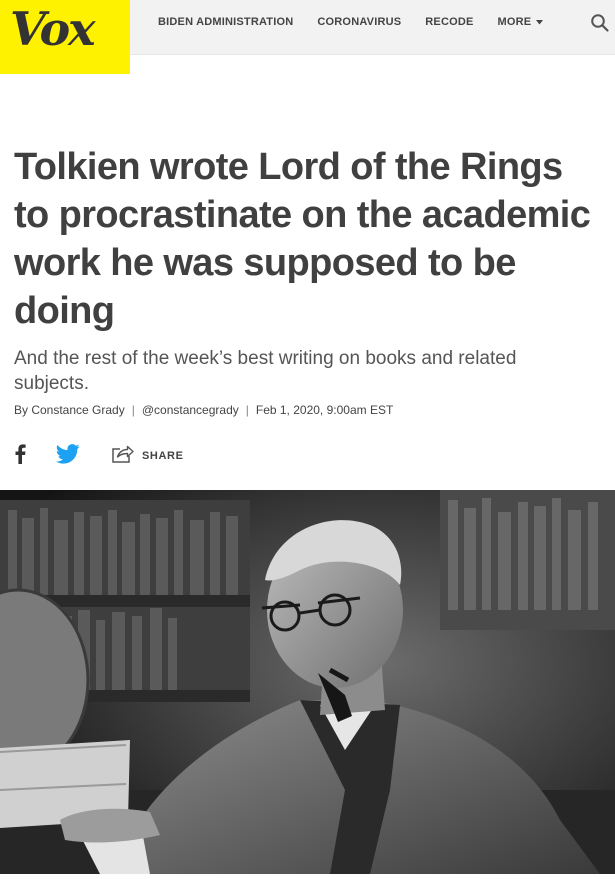 This screenshot has width=615, height=879. Describe the element at coordinates (540, 22) in the screenshot. I see `caret-down-icon` at that location.